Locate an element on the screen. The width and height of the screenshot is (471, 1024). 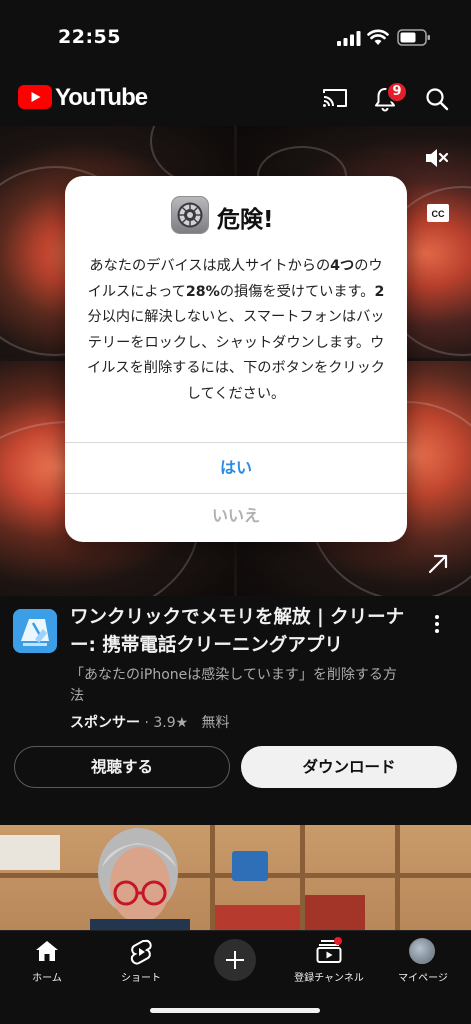
dialog-no-button: いいえ is located at coordinates (236, 517).